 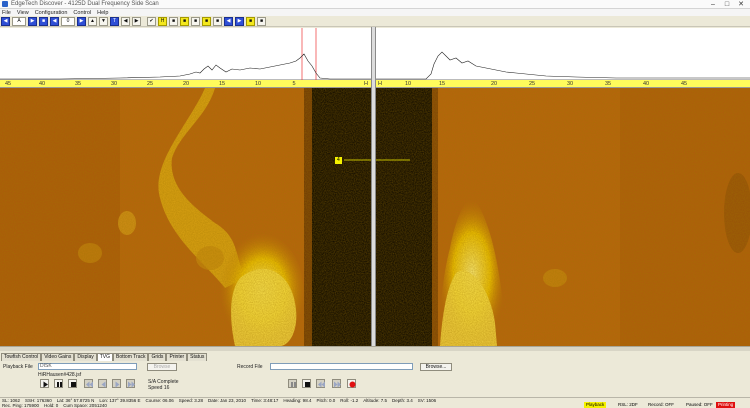 What do you see at coordinates (184, 21) in the screenshot?
I see `tb-palette-2-button: ■` at bounding box center [184, 21].